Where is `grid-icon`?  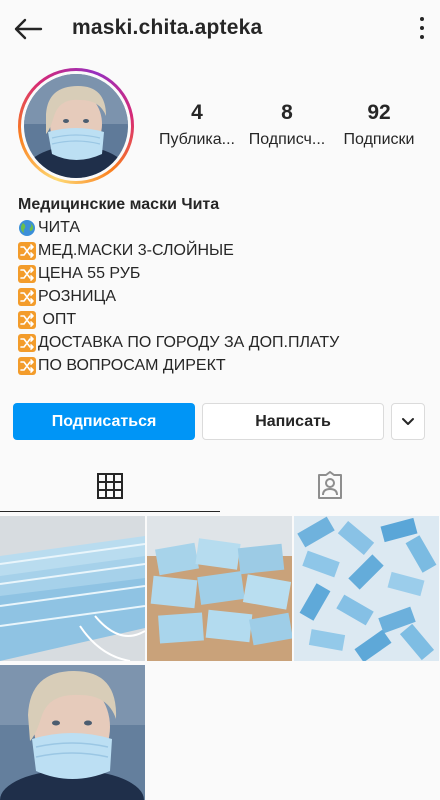
grid-icon is located at coordinates (110, 485).